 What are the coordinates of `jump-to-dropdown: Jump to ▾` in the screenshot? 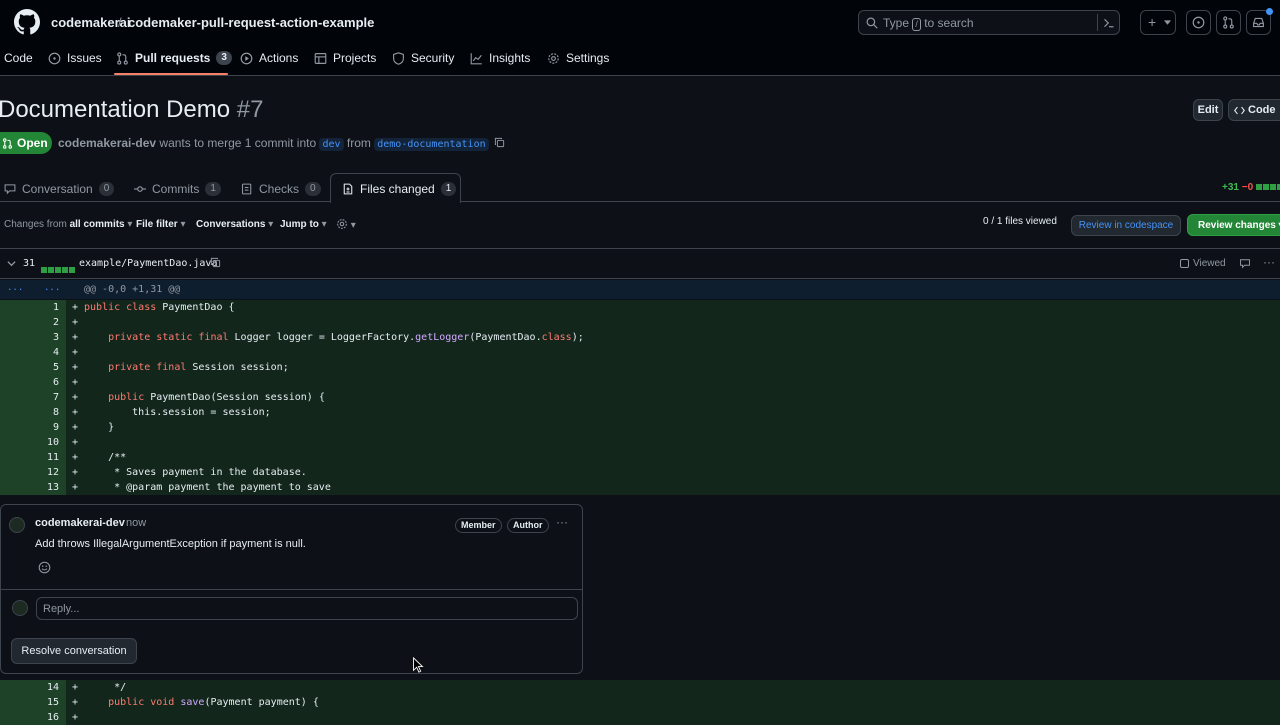 It's located at (303, 224).